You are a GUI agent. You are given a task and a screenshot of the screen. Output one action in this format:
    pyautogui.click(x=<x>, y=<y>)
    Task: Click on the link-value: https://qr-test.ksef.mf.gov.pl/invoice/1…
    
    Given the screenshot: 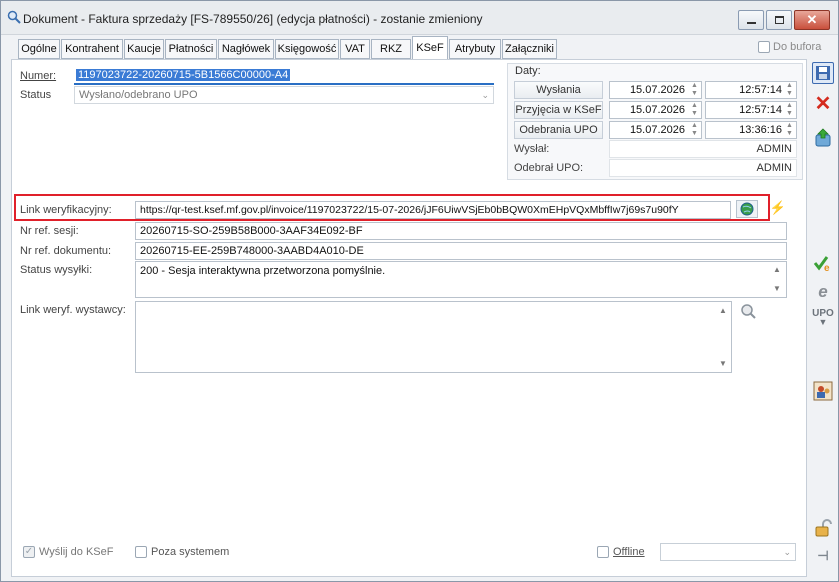 What is the action you would take?
    pyautogui.click(x=409, y=210)
    